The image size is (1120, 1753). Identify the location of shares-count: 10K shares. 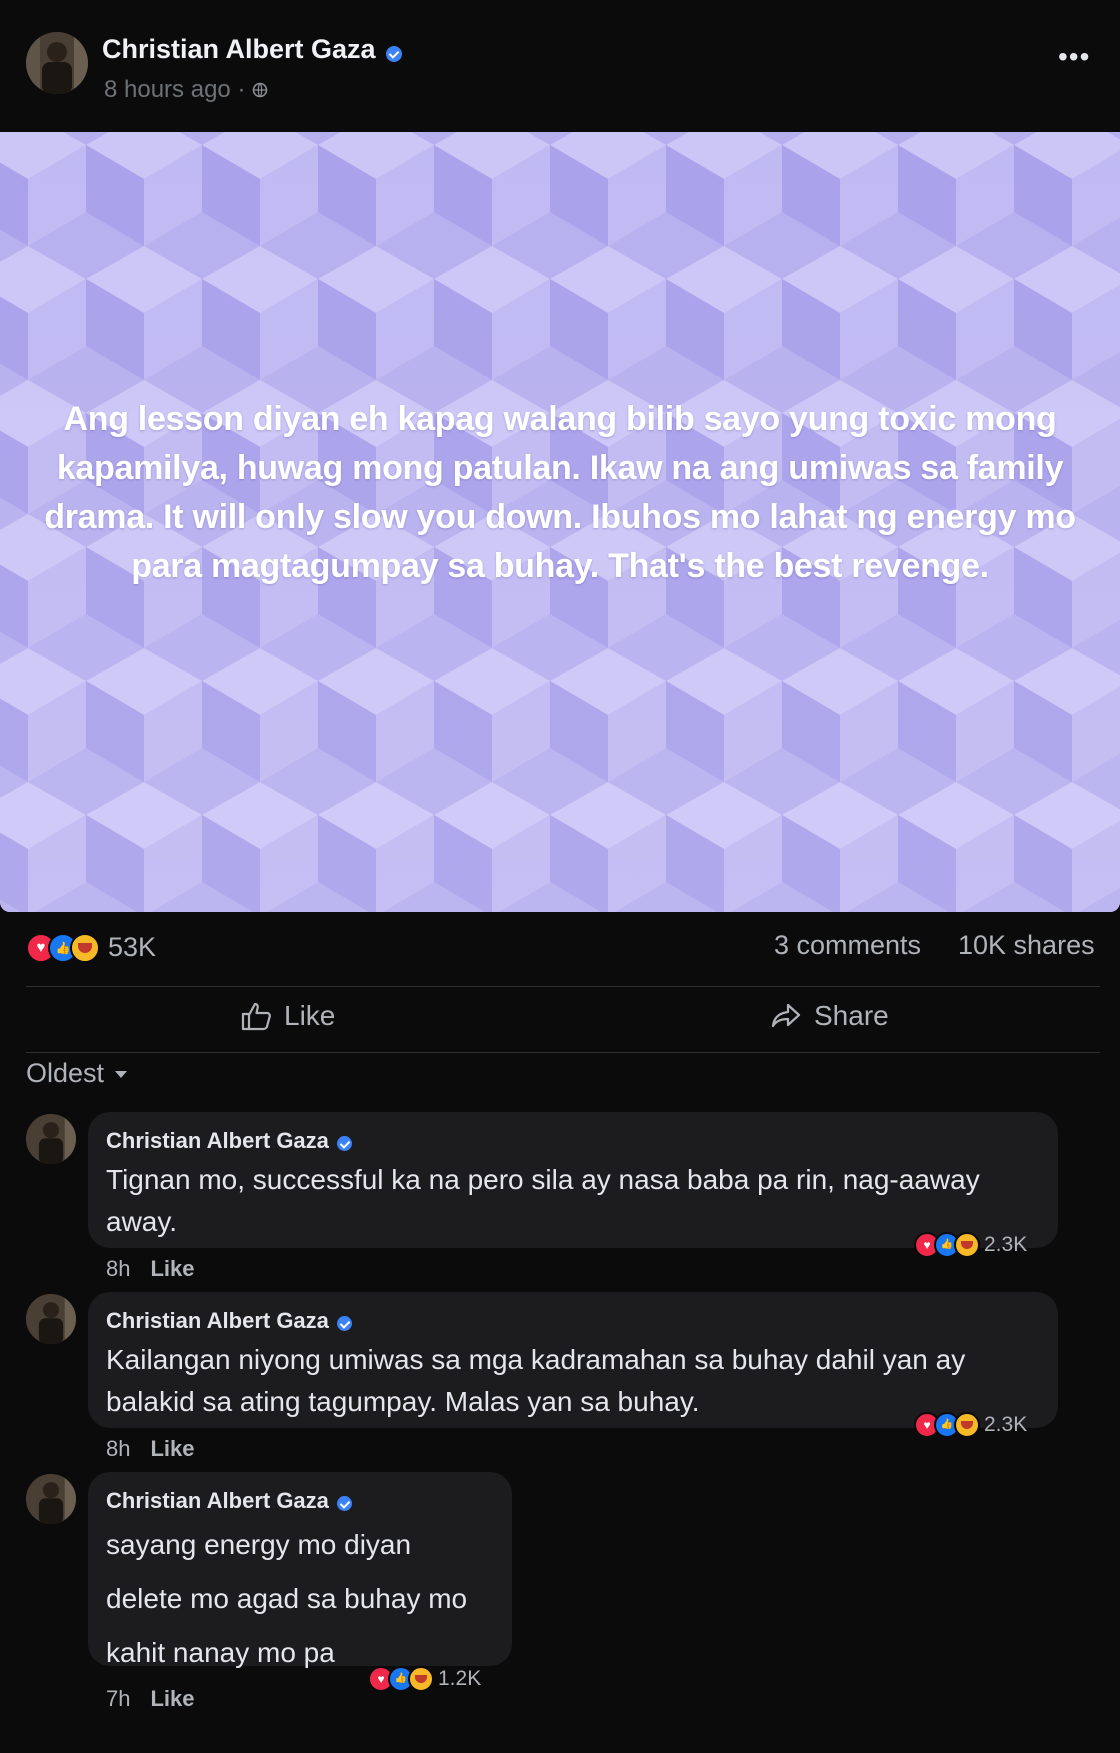
(1026, 945).